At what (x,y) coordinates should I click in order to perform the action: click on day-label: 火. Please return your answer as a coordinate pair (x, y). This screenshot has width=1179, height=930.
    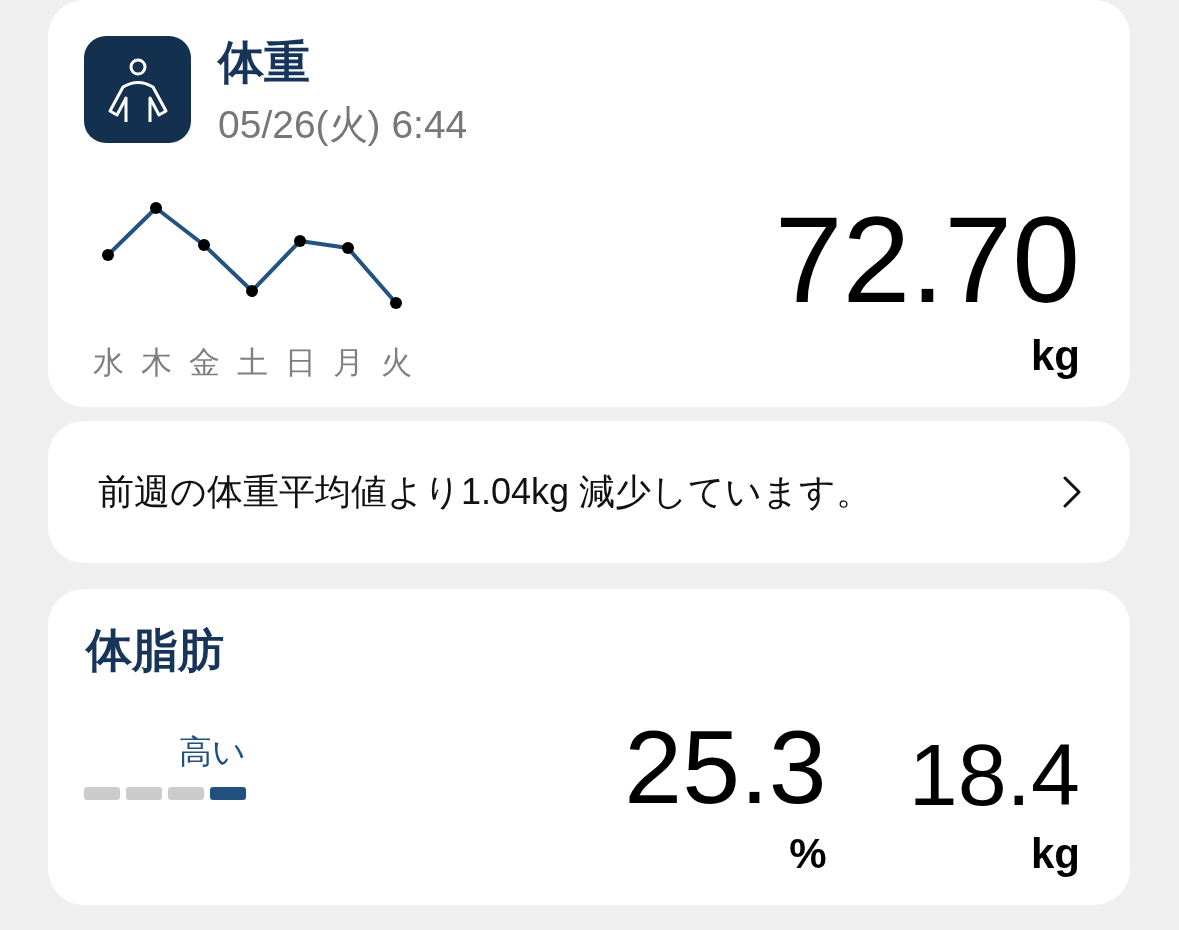
    Looking at the image, I should click on (396, 363).